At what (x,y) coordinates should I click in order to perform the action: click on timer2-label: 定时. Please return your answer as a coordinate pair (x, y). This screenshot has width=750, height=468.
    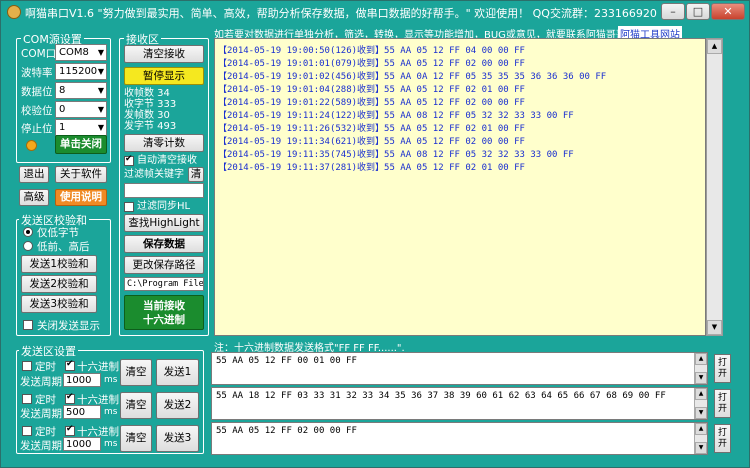
    Looking at the image, I should click on (45, 400).